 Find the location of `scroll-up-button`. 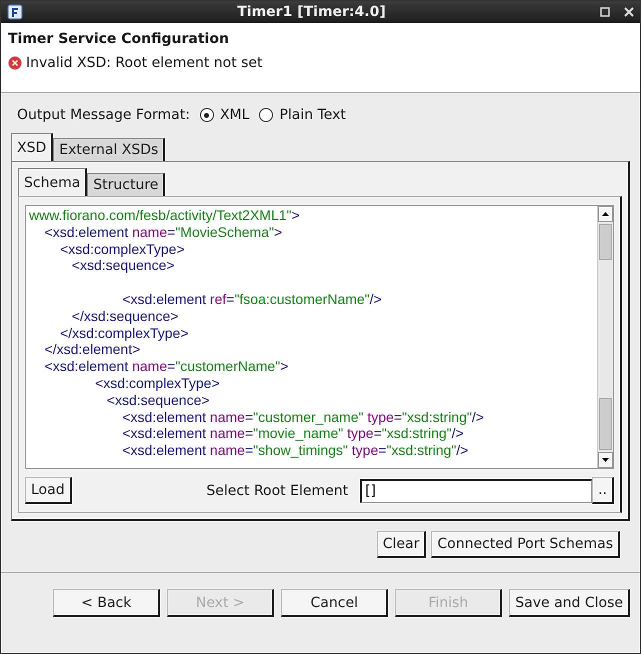

scroll-up-button is located at coordinates (605, 214).